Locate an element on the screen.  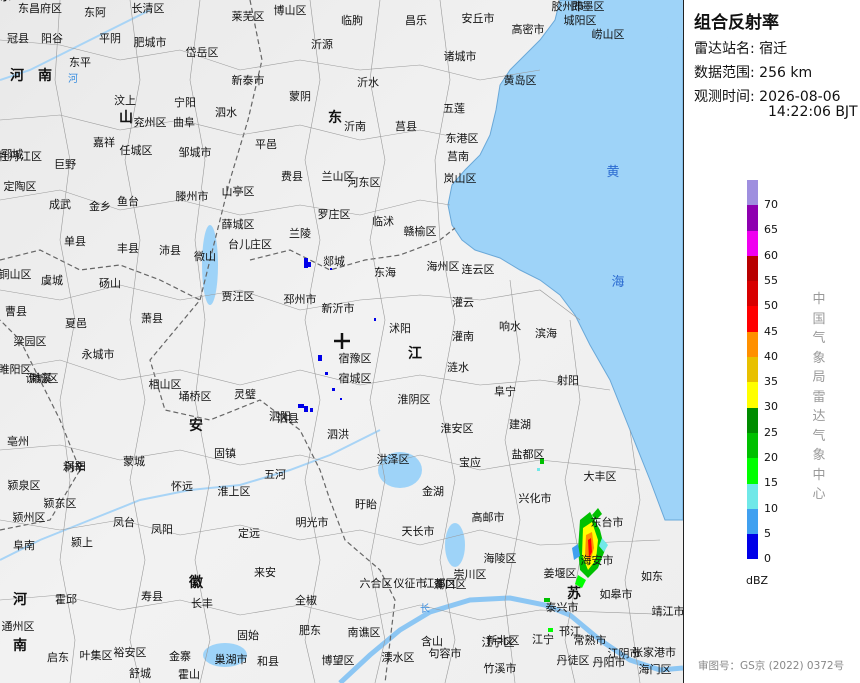
province-label: 南 is located at coordinates (20, 645).